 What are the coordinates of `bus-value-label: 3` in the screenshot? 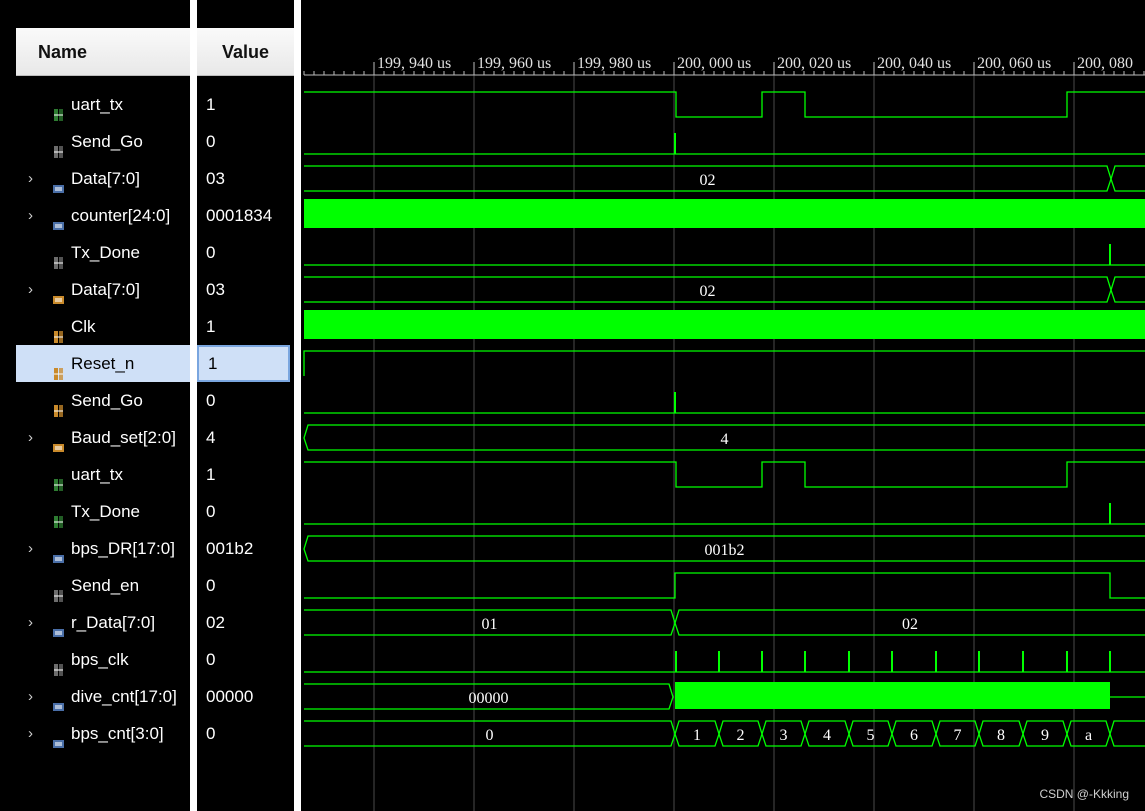 It's located at (784, 735).